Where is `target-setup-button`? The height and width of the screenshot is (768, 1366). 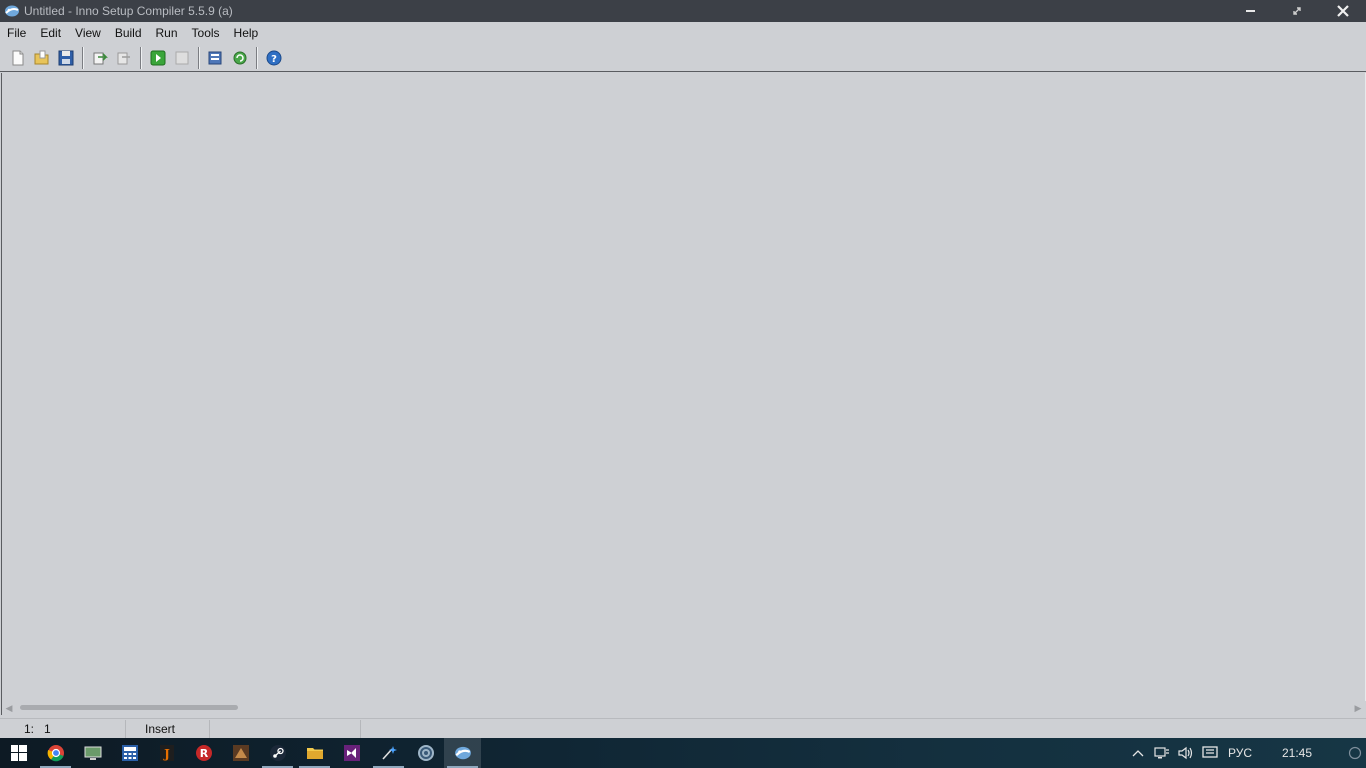
target-setup-button is located at coordinates (216, 58).